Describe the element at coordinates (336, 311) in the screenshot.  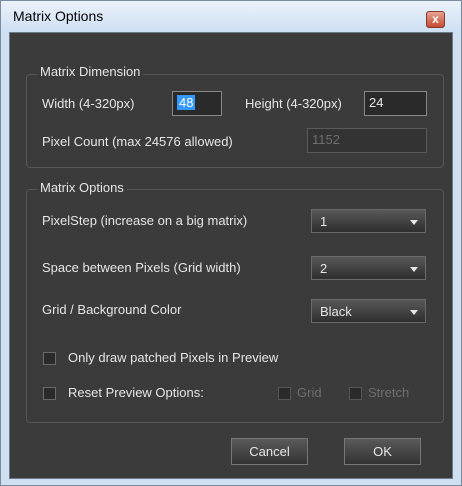
I see `color-value: Black` at that location.